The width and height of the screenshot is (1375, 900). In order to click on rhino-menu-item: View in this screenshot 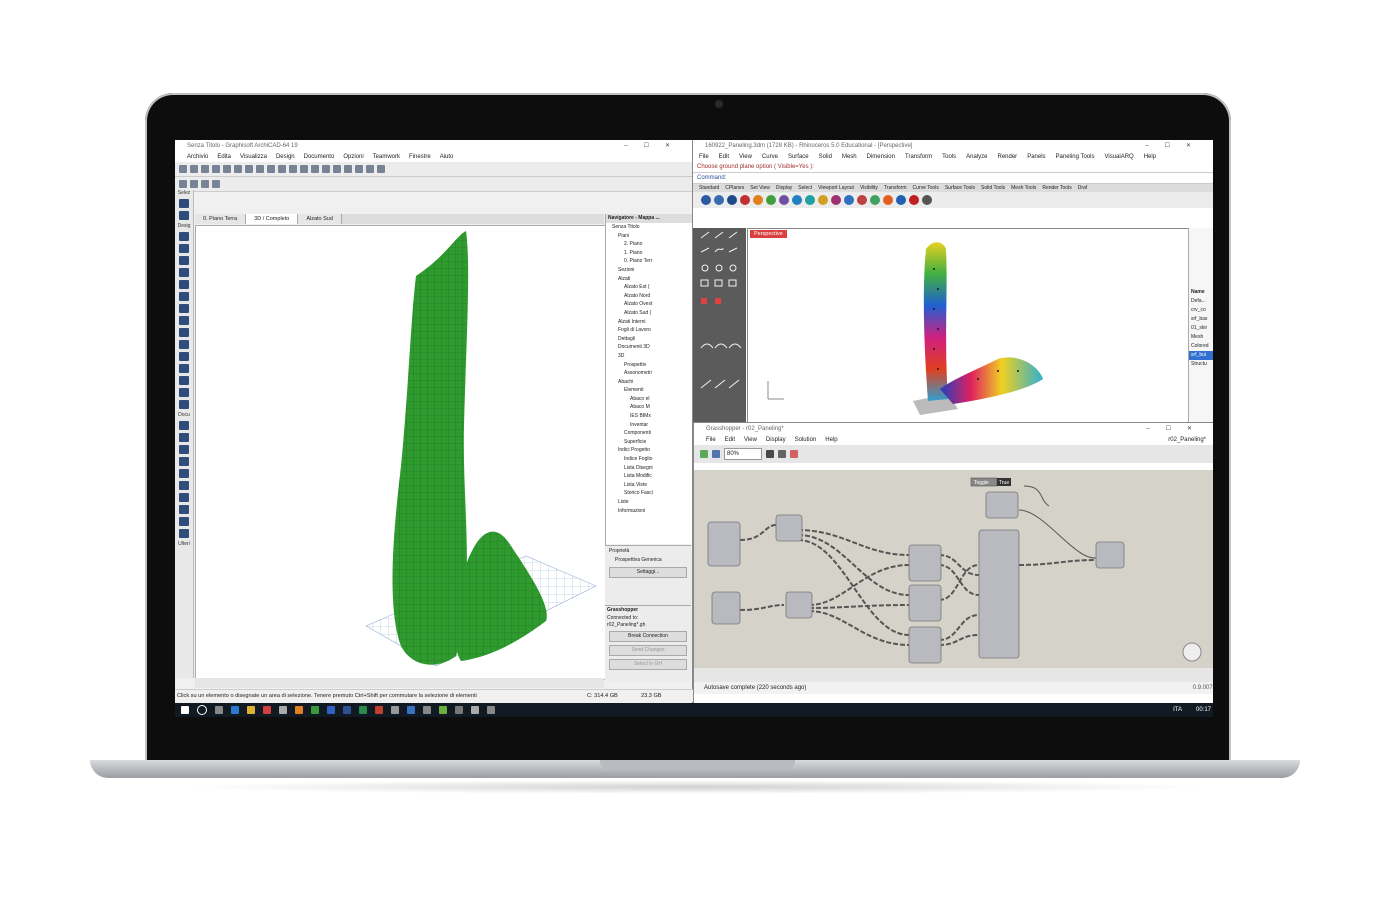, I will do `click(745, 157)`.